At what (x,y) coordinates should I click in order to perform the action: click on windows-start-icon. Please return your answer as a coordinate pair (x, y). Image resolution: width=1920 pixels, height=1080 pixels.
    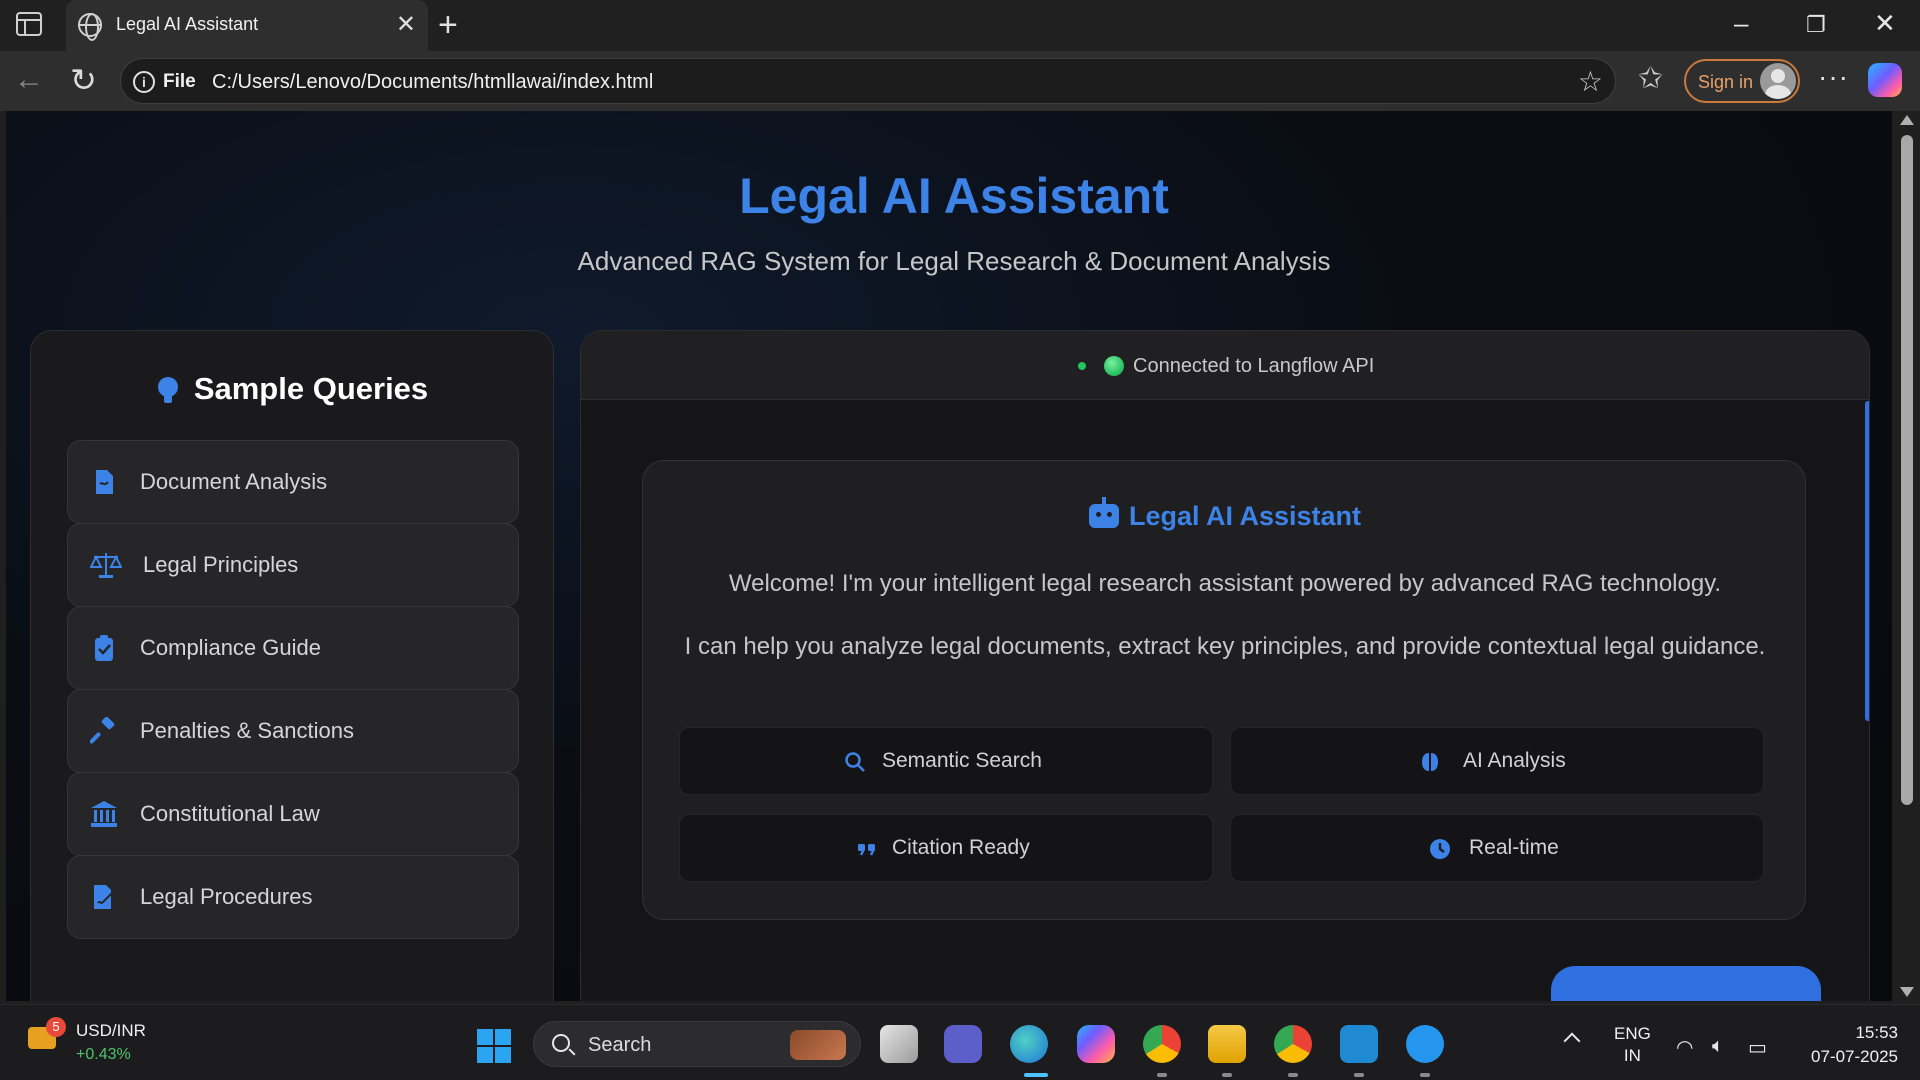
    Looking at the image, I should click on (494, 1046).